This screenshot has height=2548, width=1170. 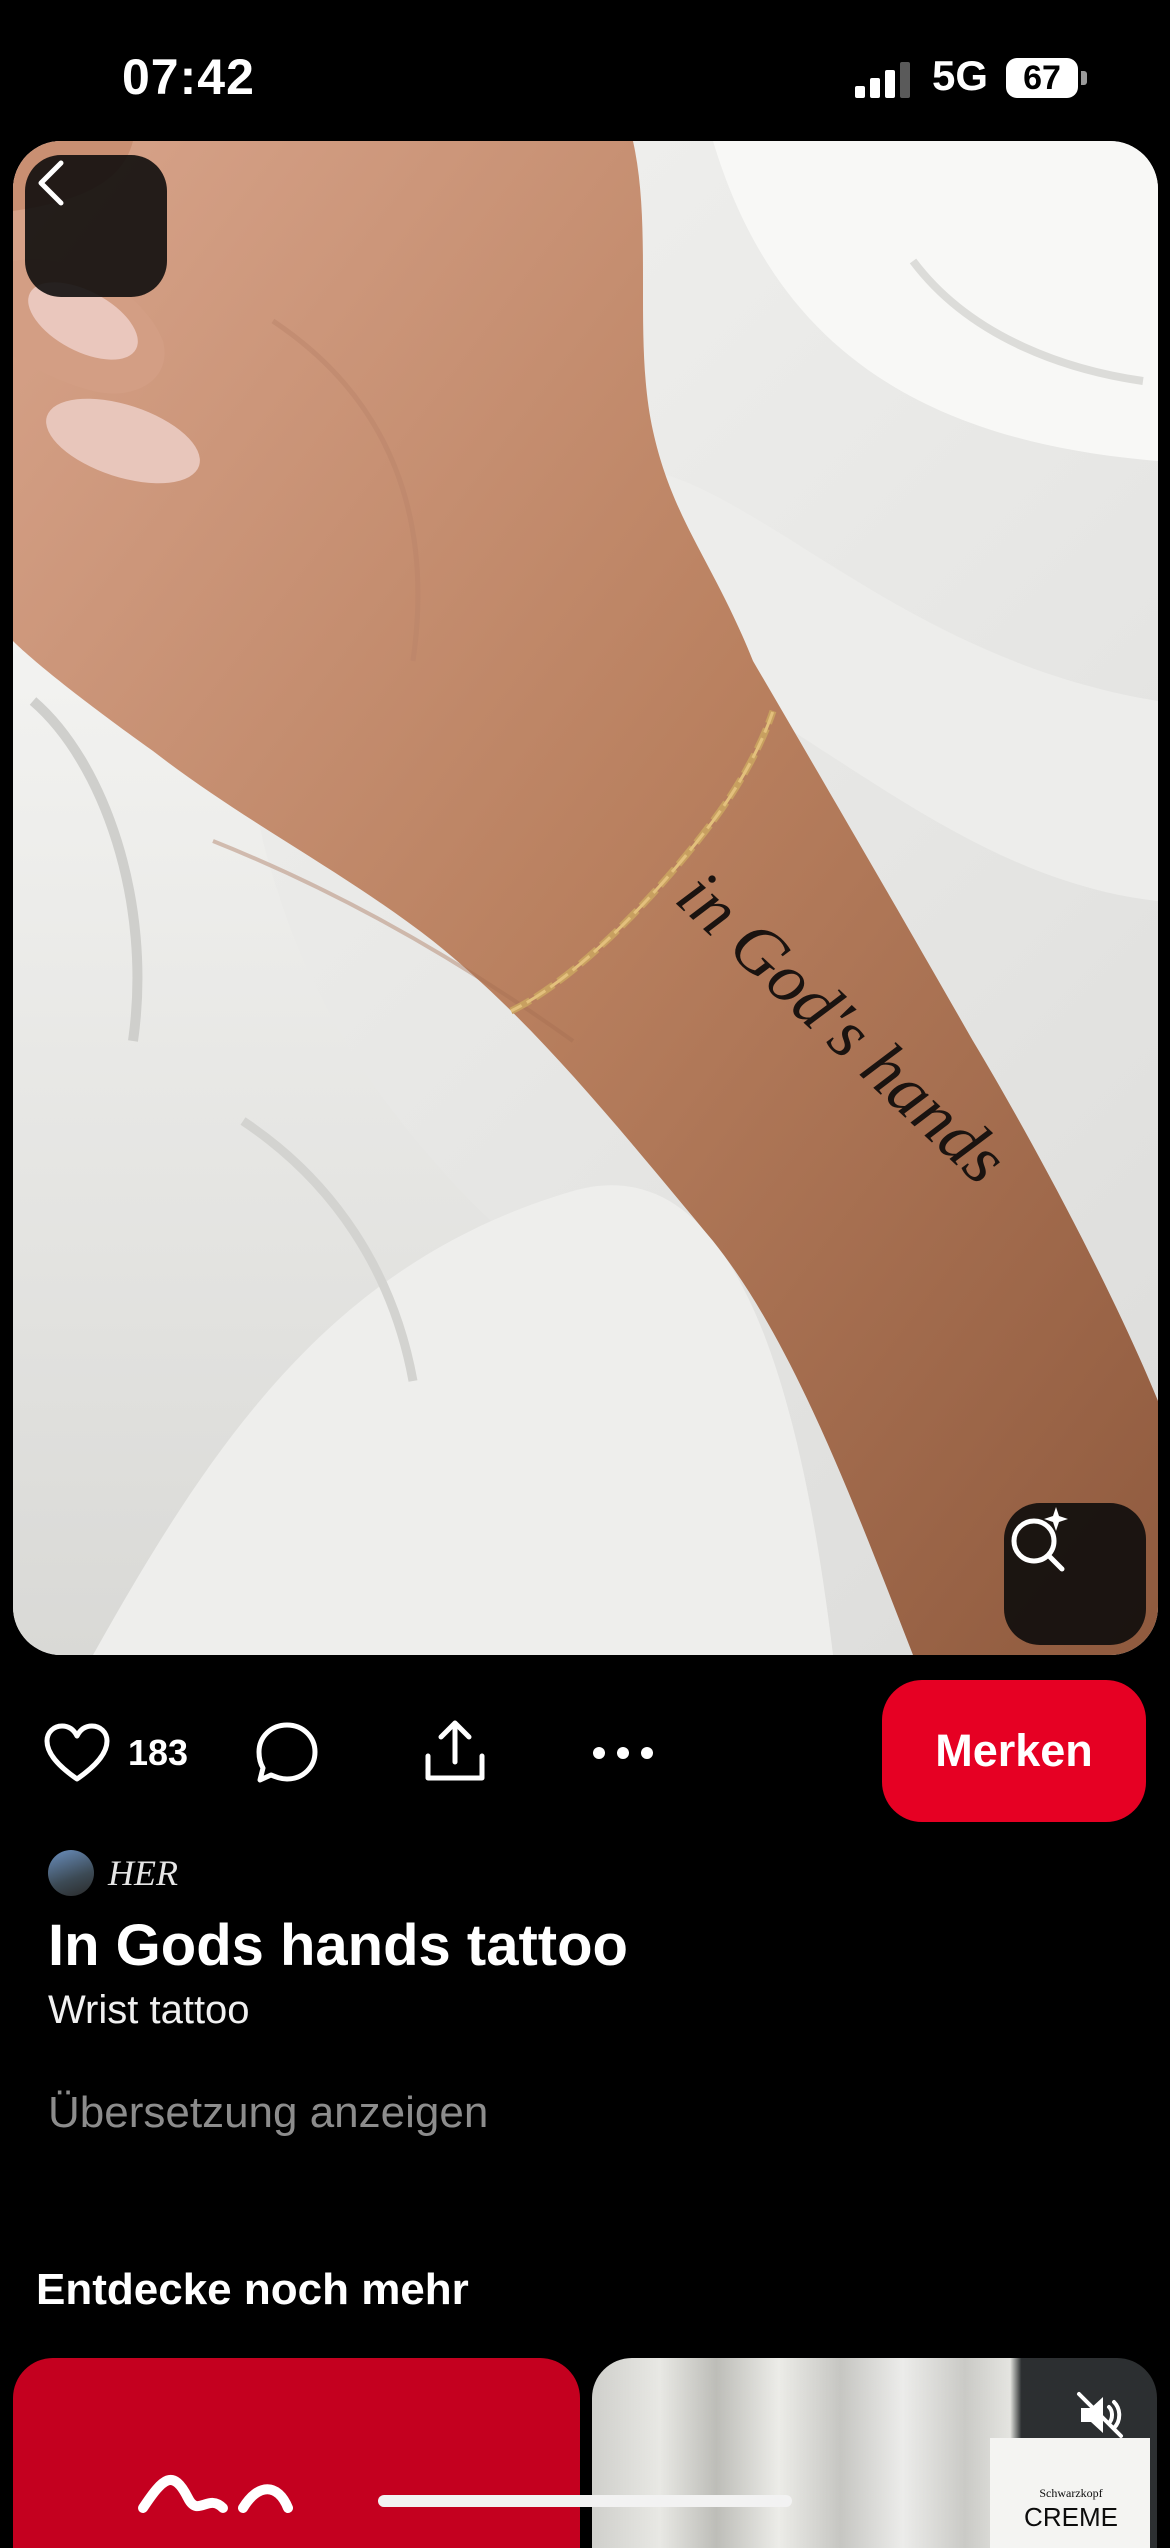 I want to click on section-heading: Entdecke noch mehr, so click(x=252, y=2289).